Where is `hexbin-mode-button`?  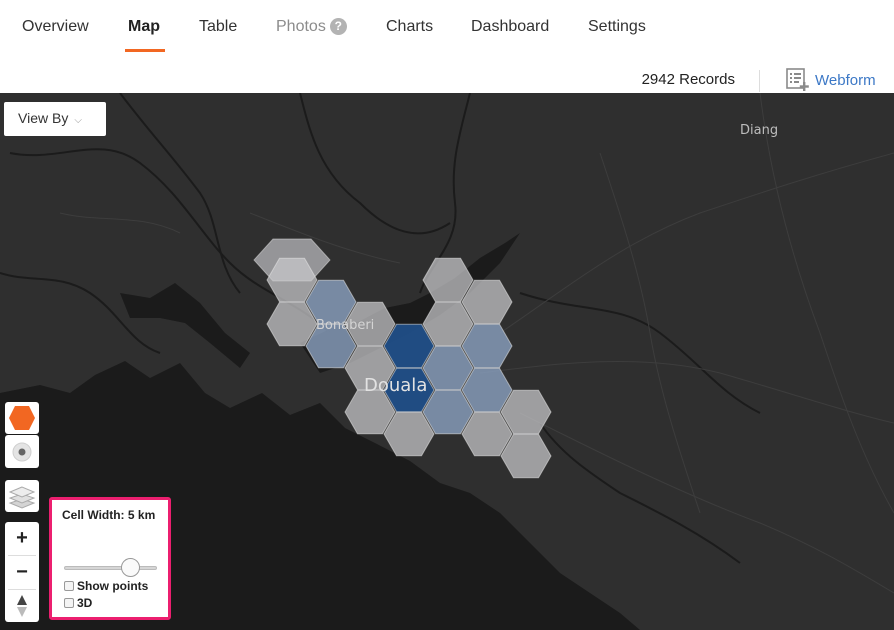
hexbin-mode-button is located at coordinates (22, 418).